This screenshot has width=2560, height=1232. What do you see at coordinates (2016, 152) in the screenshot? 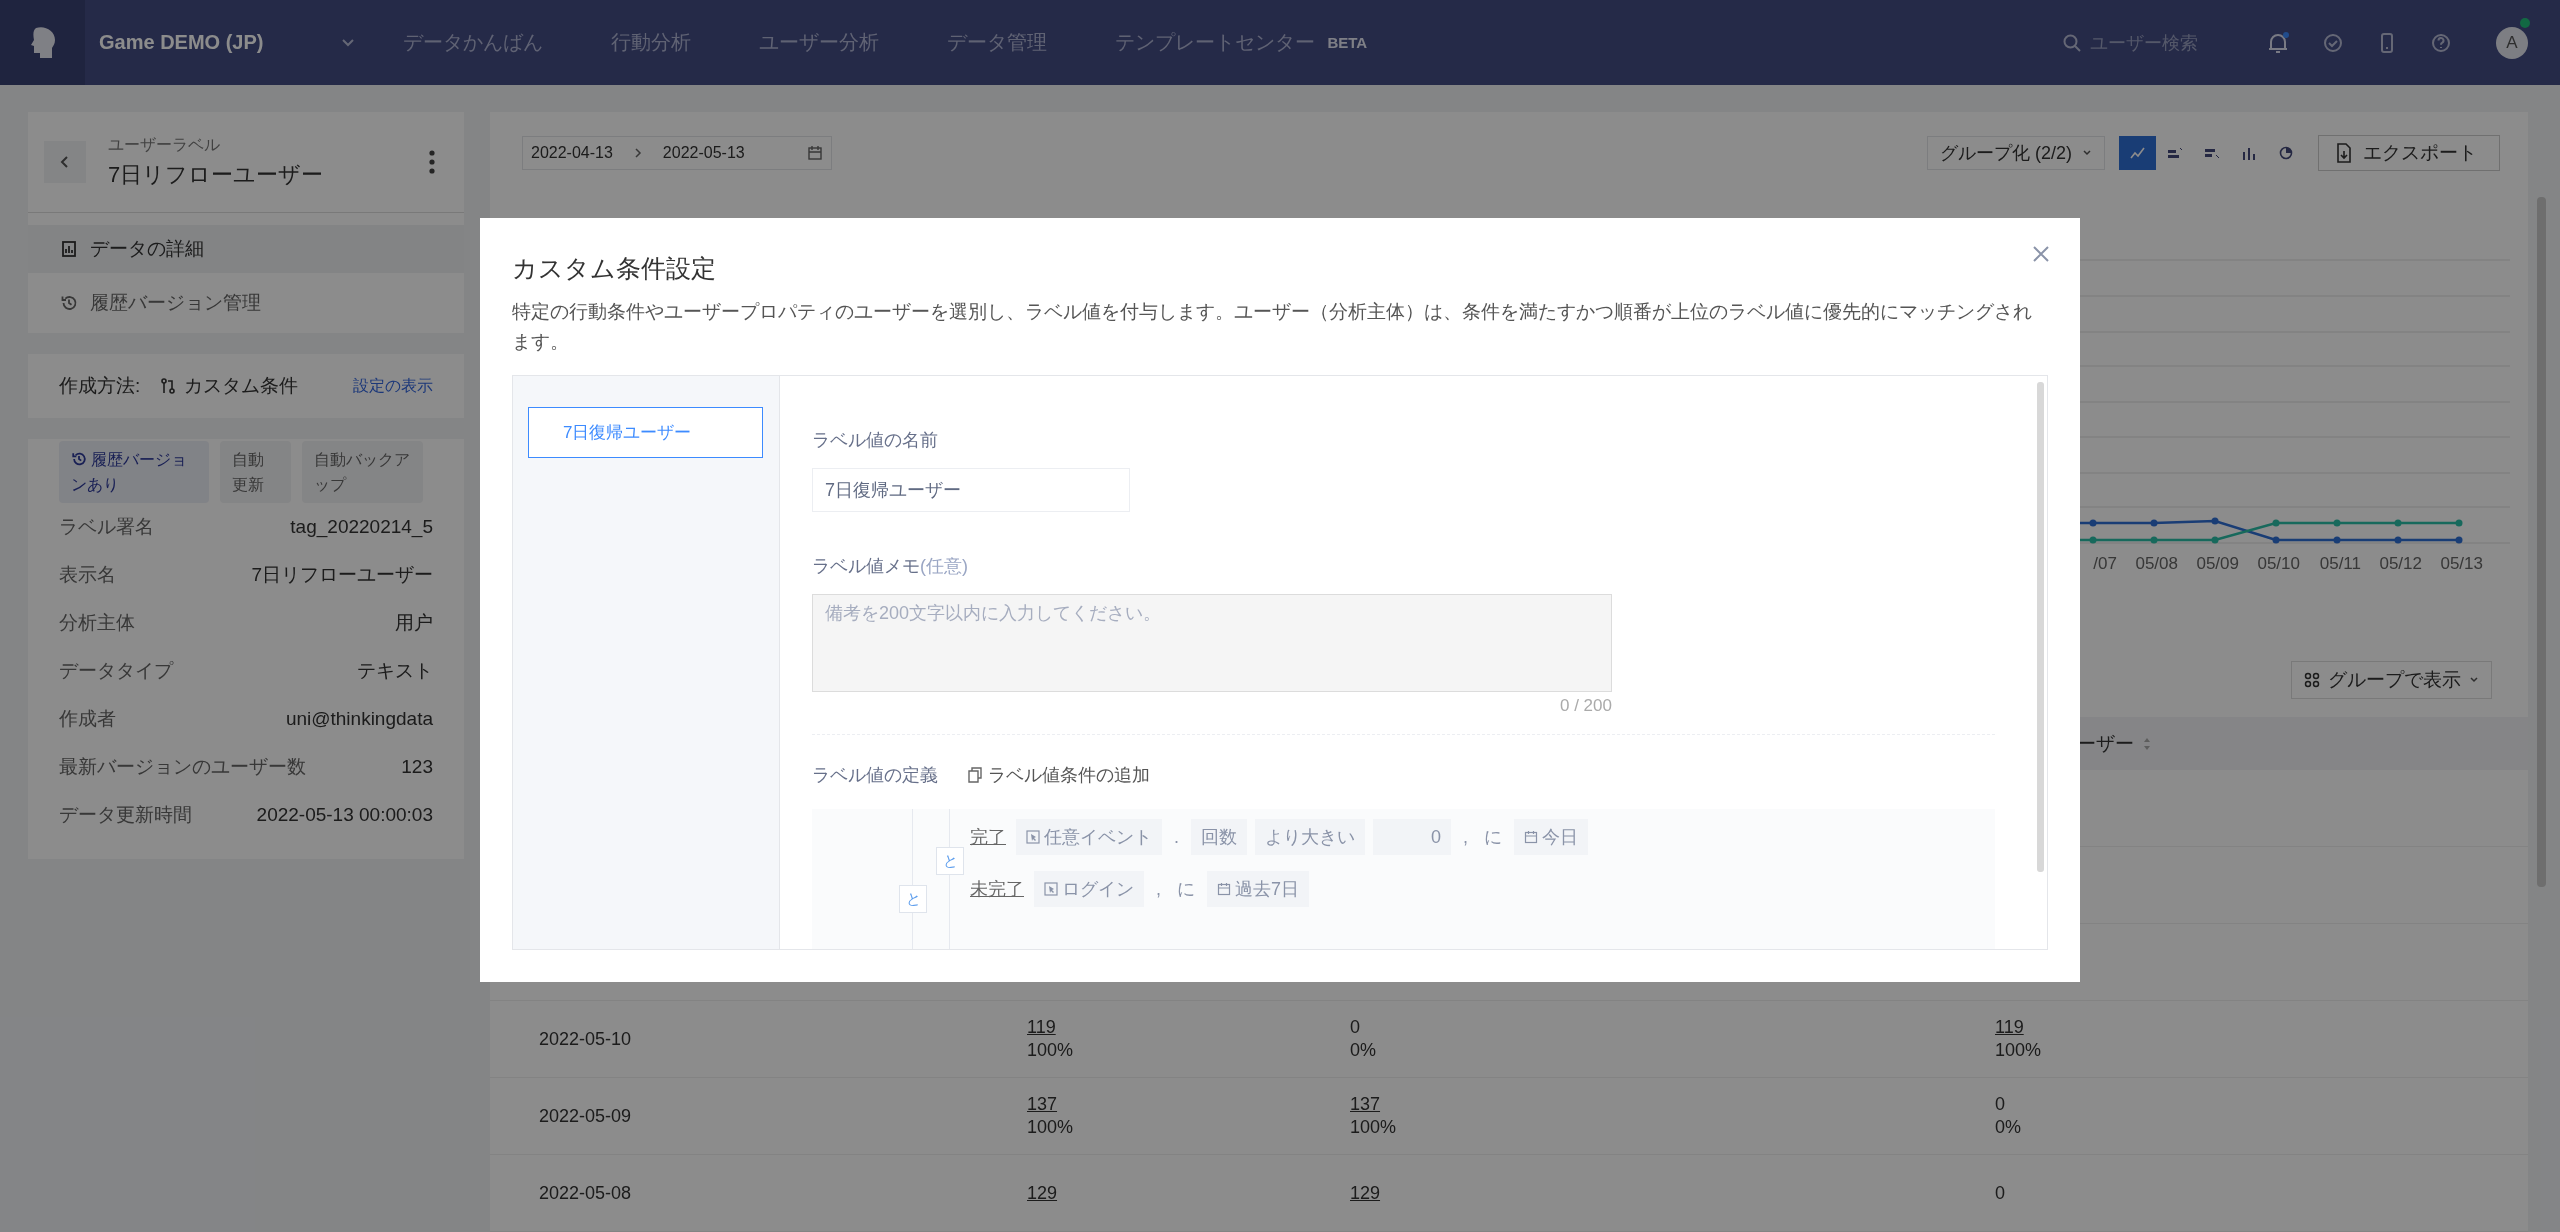
I see `group-by-dropdown: グループ化 (2/2)` at bounding box center [2016, 152].